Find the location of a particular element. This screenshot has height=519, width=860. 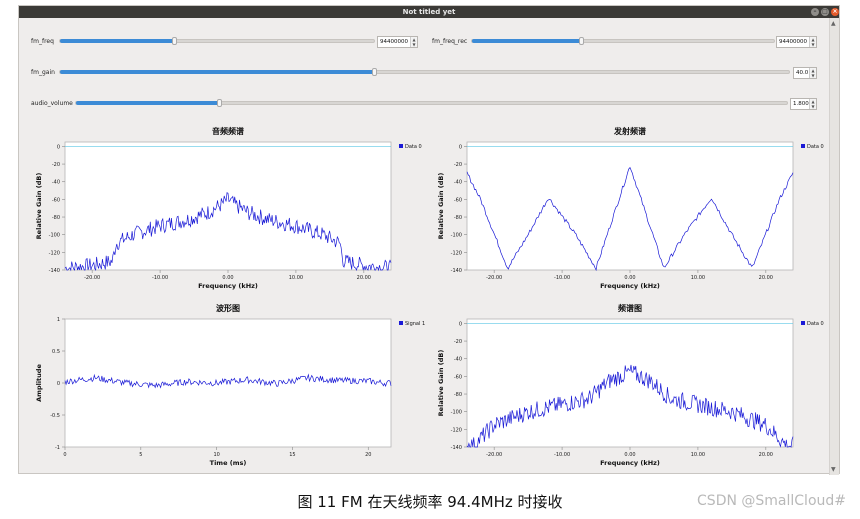

audio-volume-slider is located at coordinates (431, 103).